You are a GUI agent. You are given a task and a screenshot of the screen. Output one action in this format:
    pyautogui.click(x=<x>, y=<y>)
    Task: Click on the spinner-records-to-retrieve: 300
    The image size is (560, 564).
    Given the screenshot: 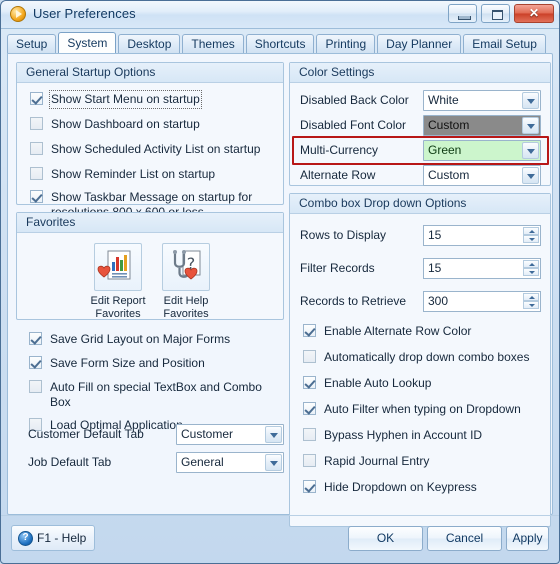 What is the action you would take?
    pyautogui.click(x=482, y=301)
    